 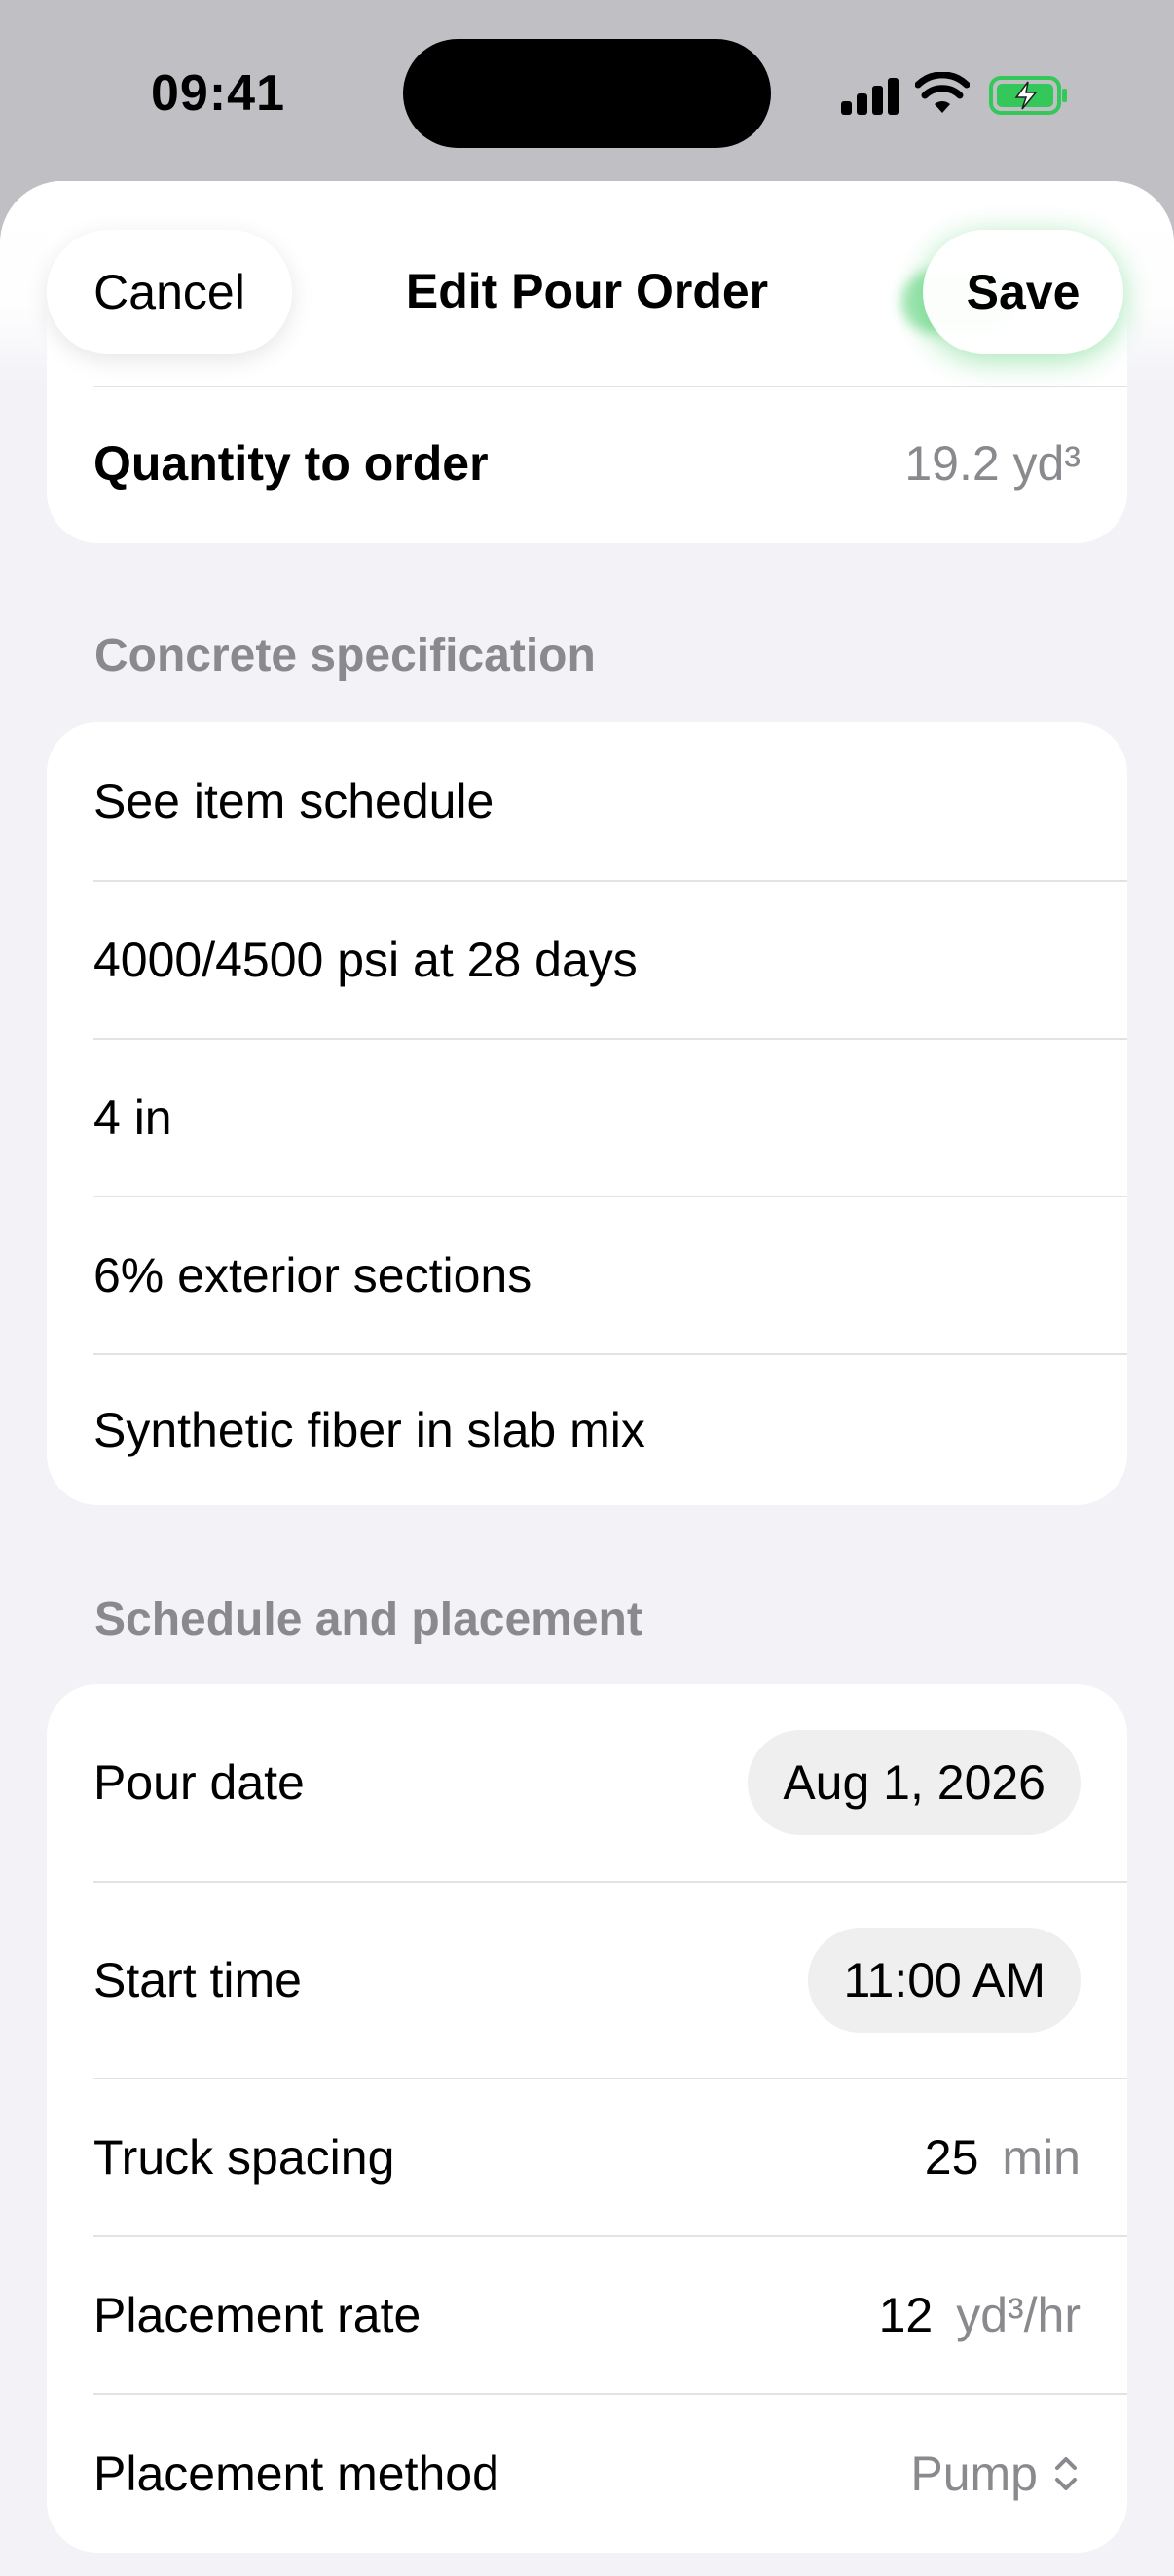 I want to click on save-button: Save, so click(x=1023, y=292).